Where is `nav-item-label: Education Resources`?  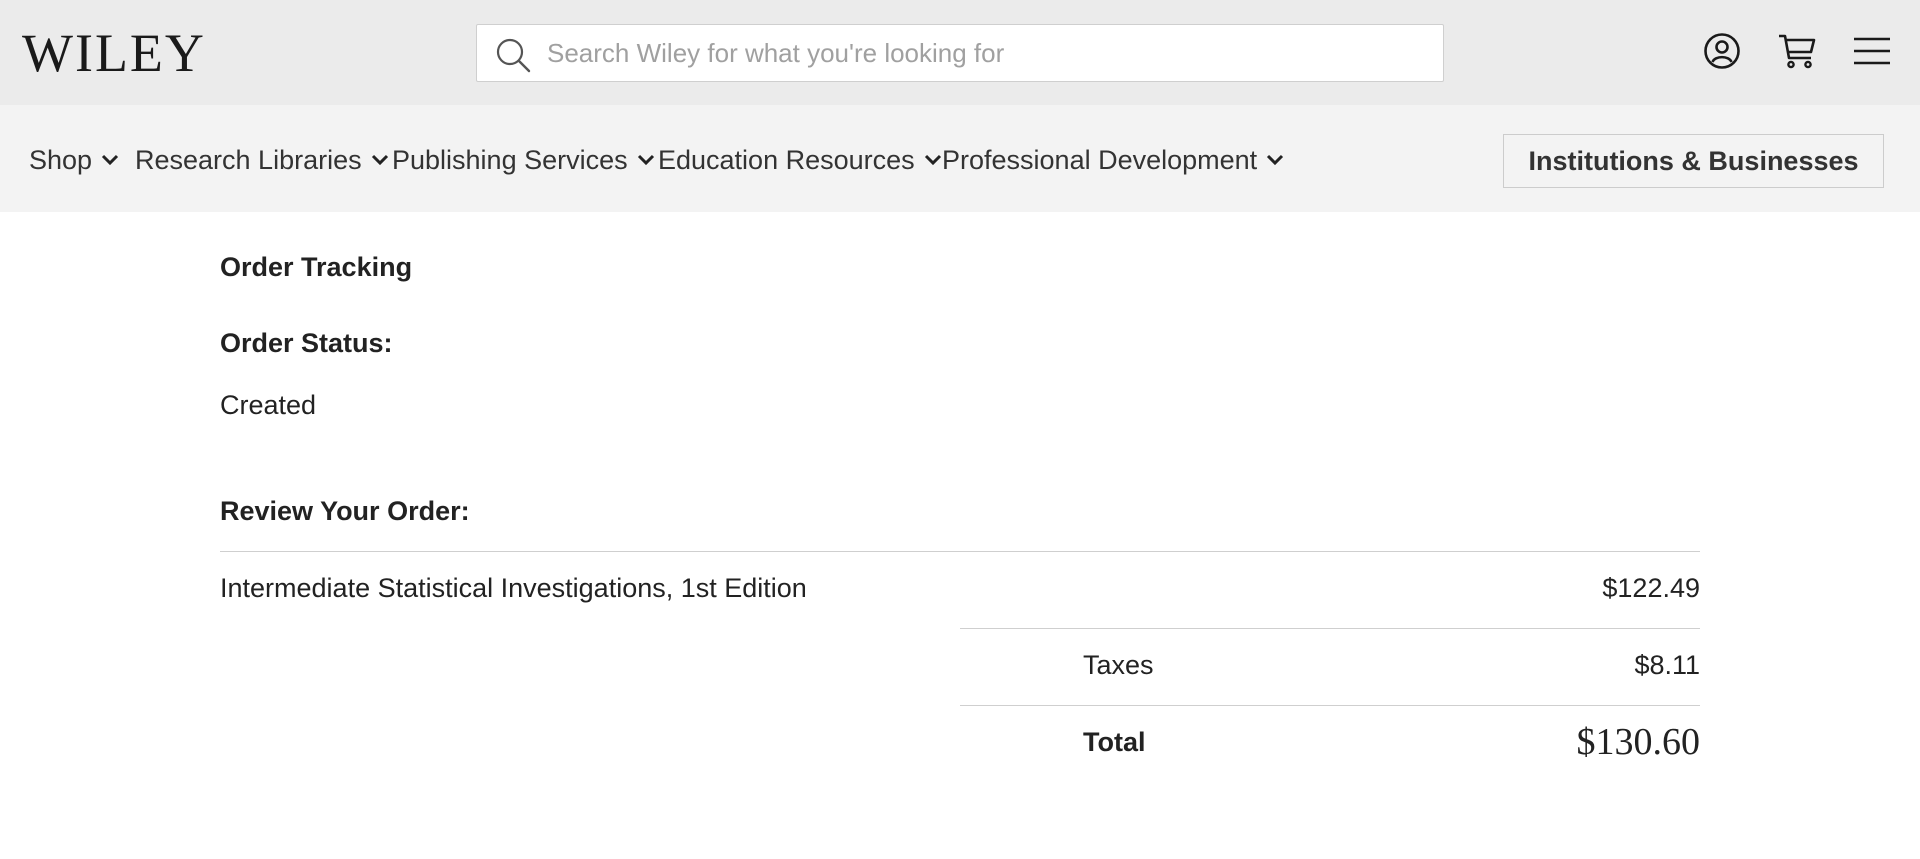 nav-item-label: Education Resources is located at coordinates (786, 159).